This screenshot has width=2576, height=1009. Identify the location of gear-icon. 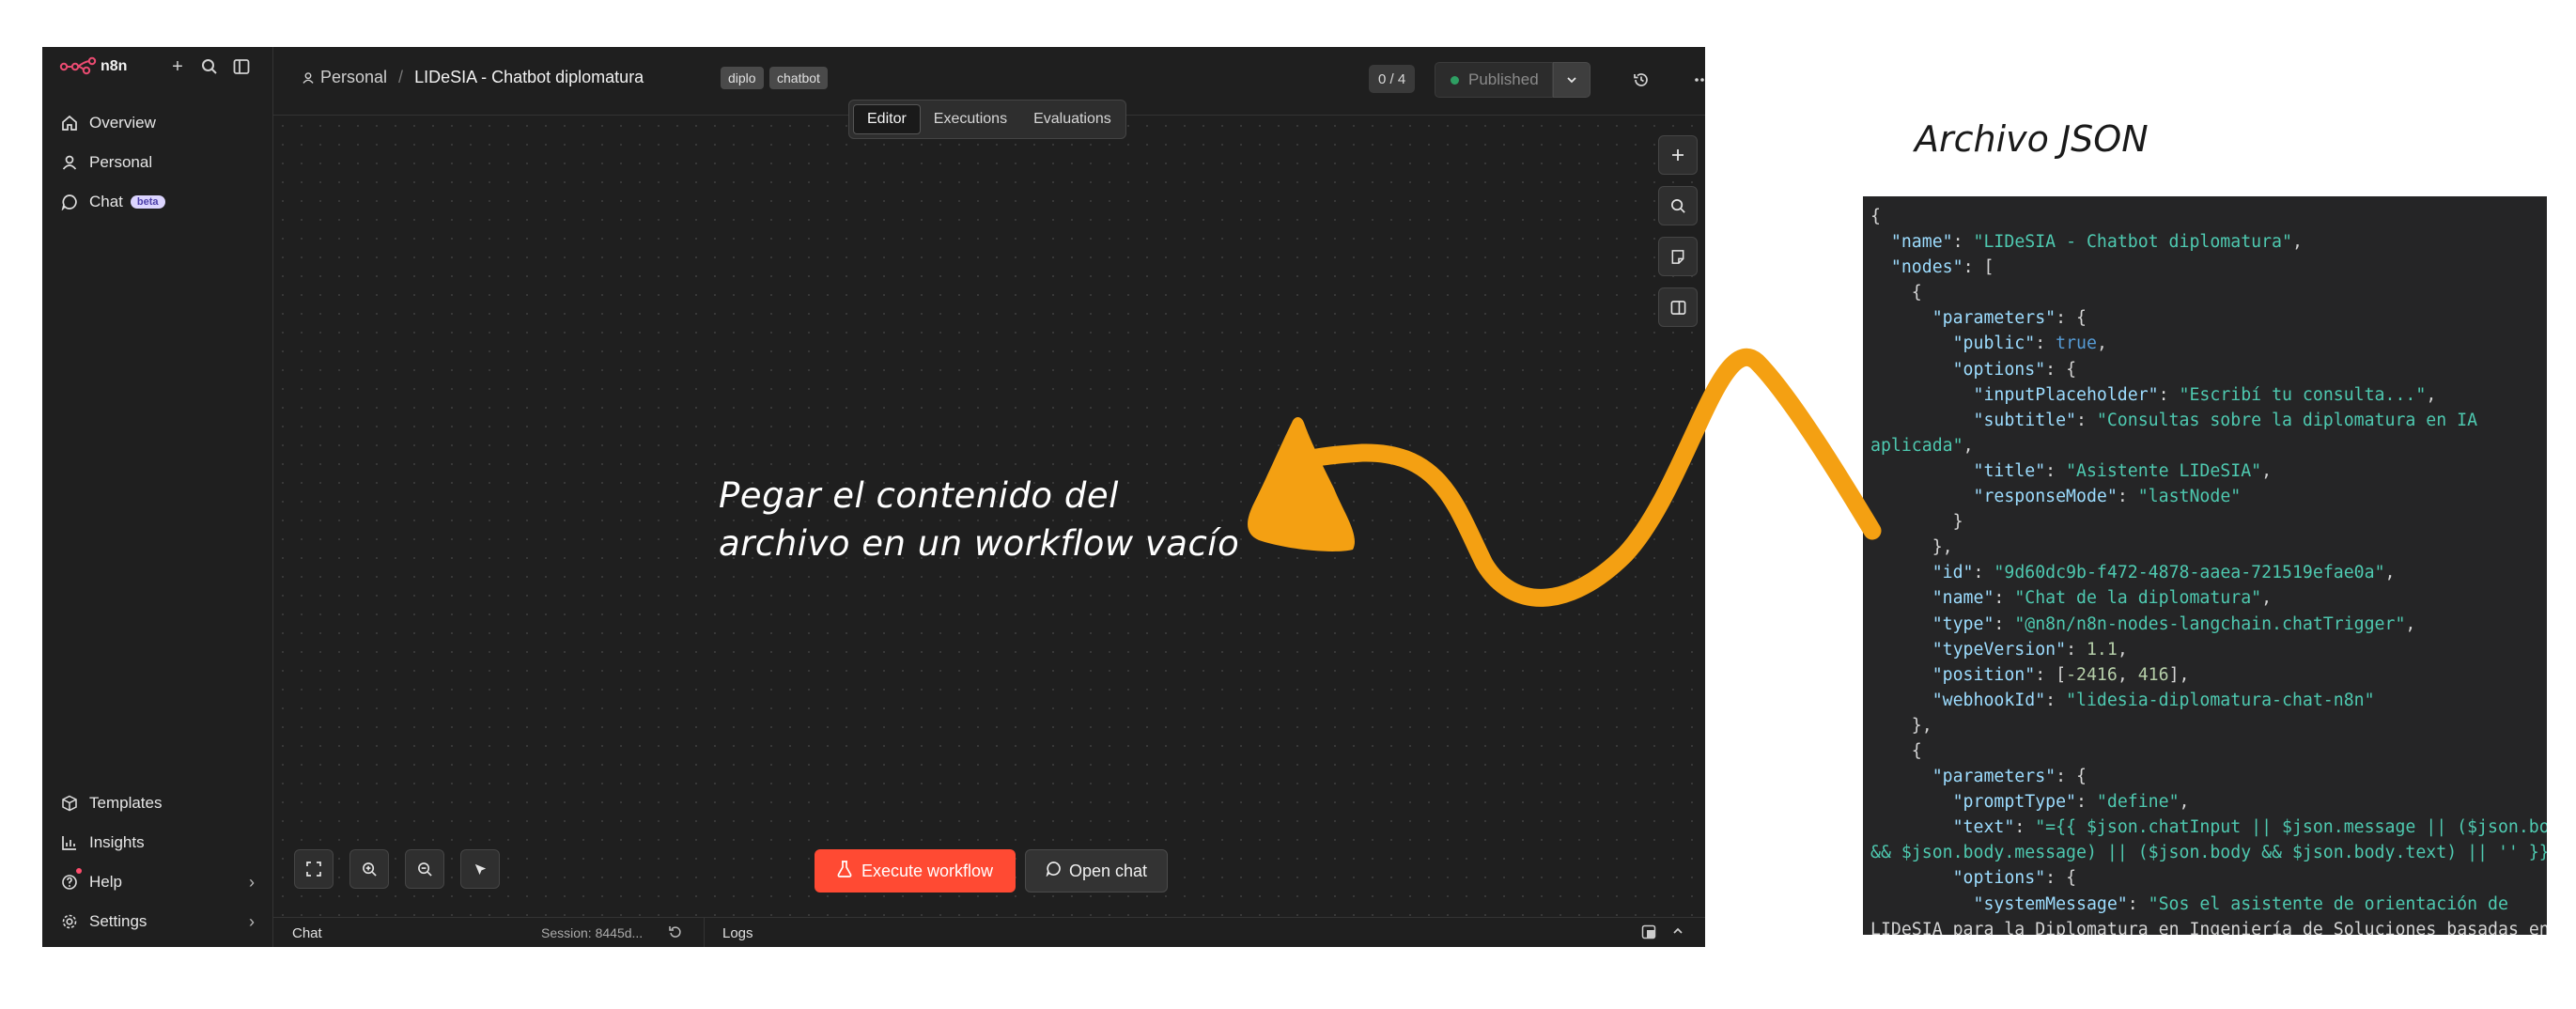
(69, 921).